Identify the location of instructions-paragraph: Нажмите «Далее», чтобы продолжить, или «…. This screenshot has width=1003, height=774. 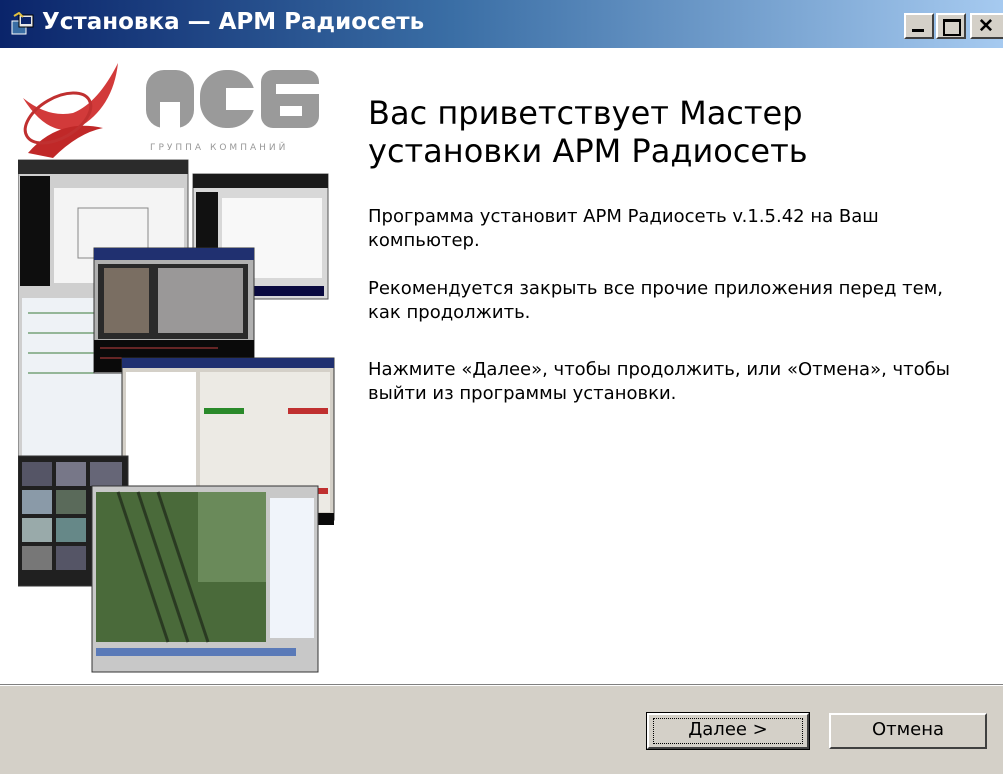
(659, 381).